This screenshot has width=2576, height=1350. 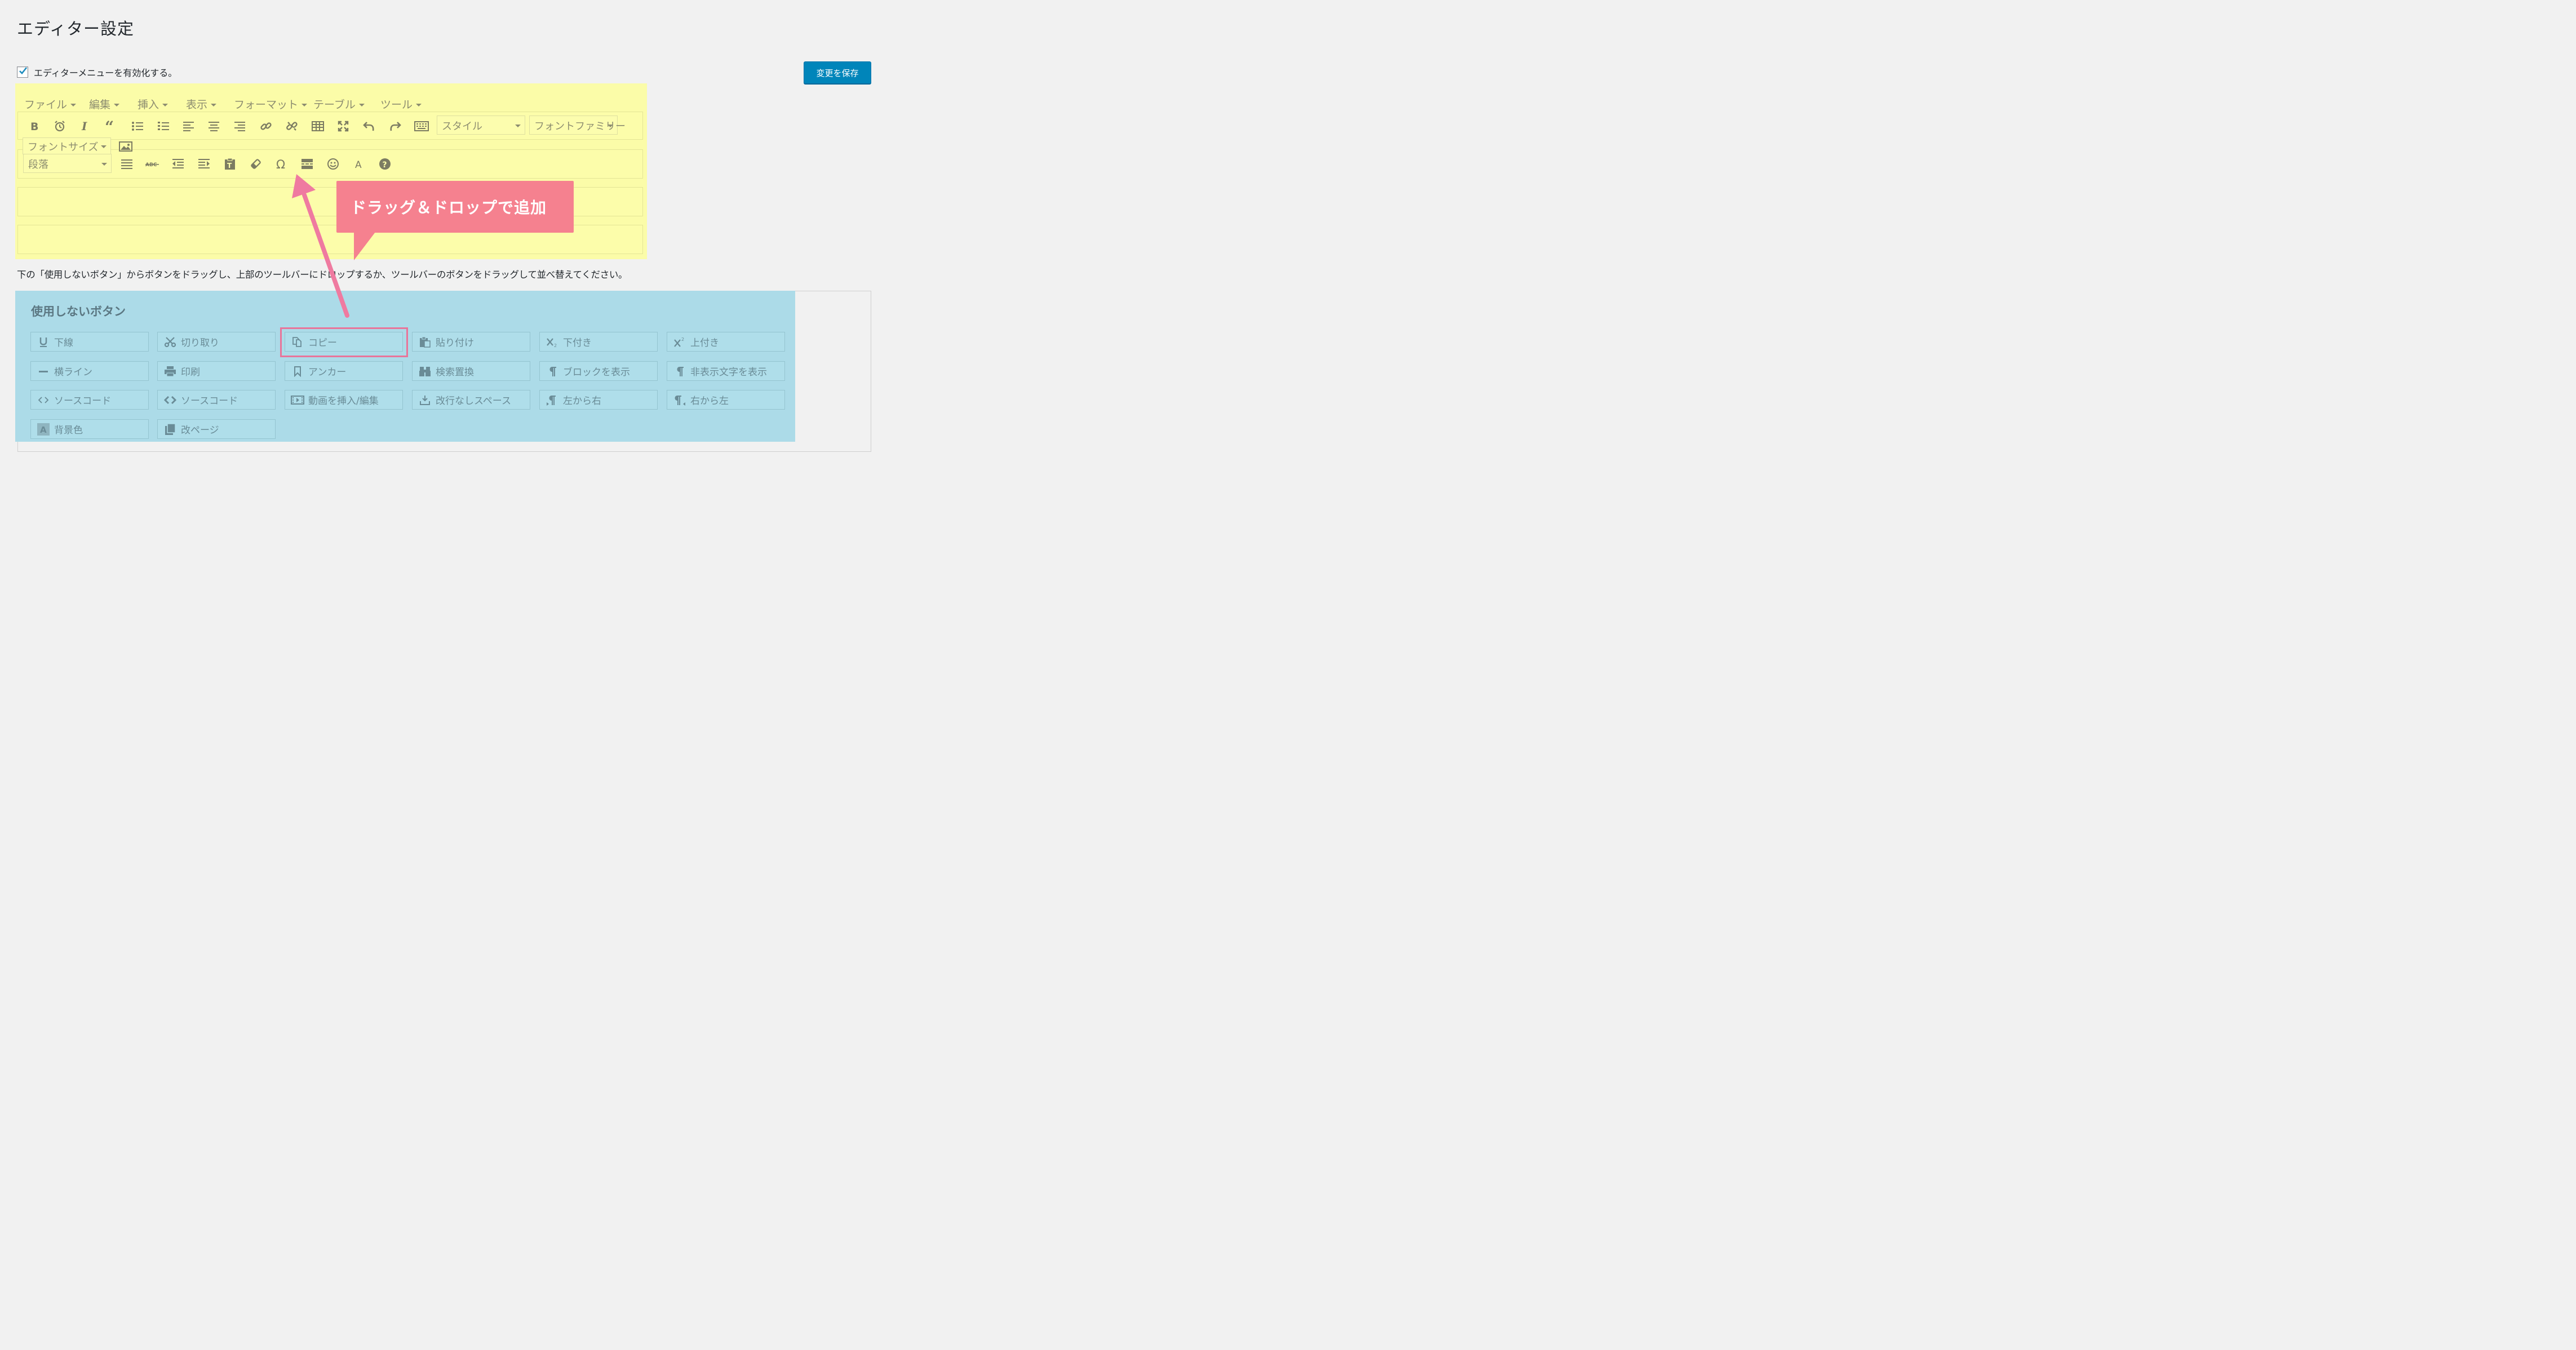 What do you see at coordinates (67, 145) in the screenshot?
I see `font-size-select: フォントサイズ` at bounding box center [67, 145].